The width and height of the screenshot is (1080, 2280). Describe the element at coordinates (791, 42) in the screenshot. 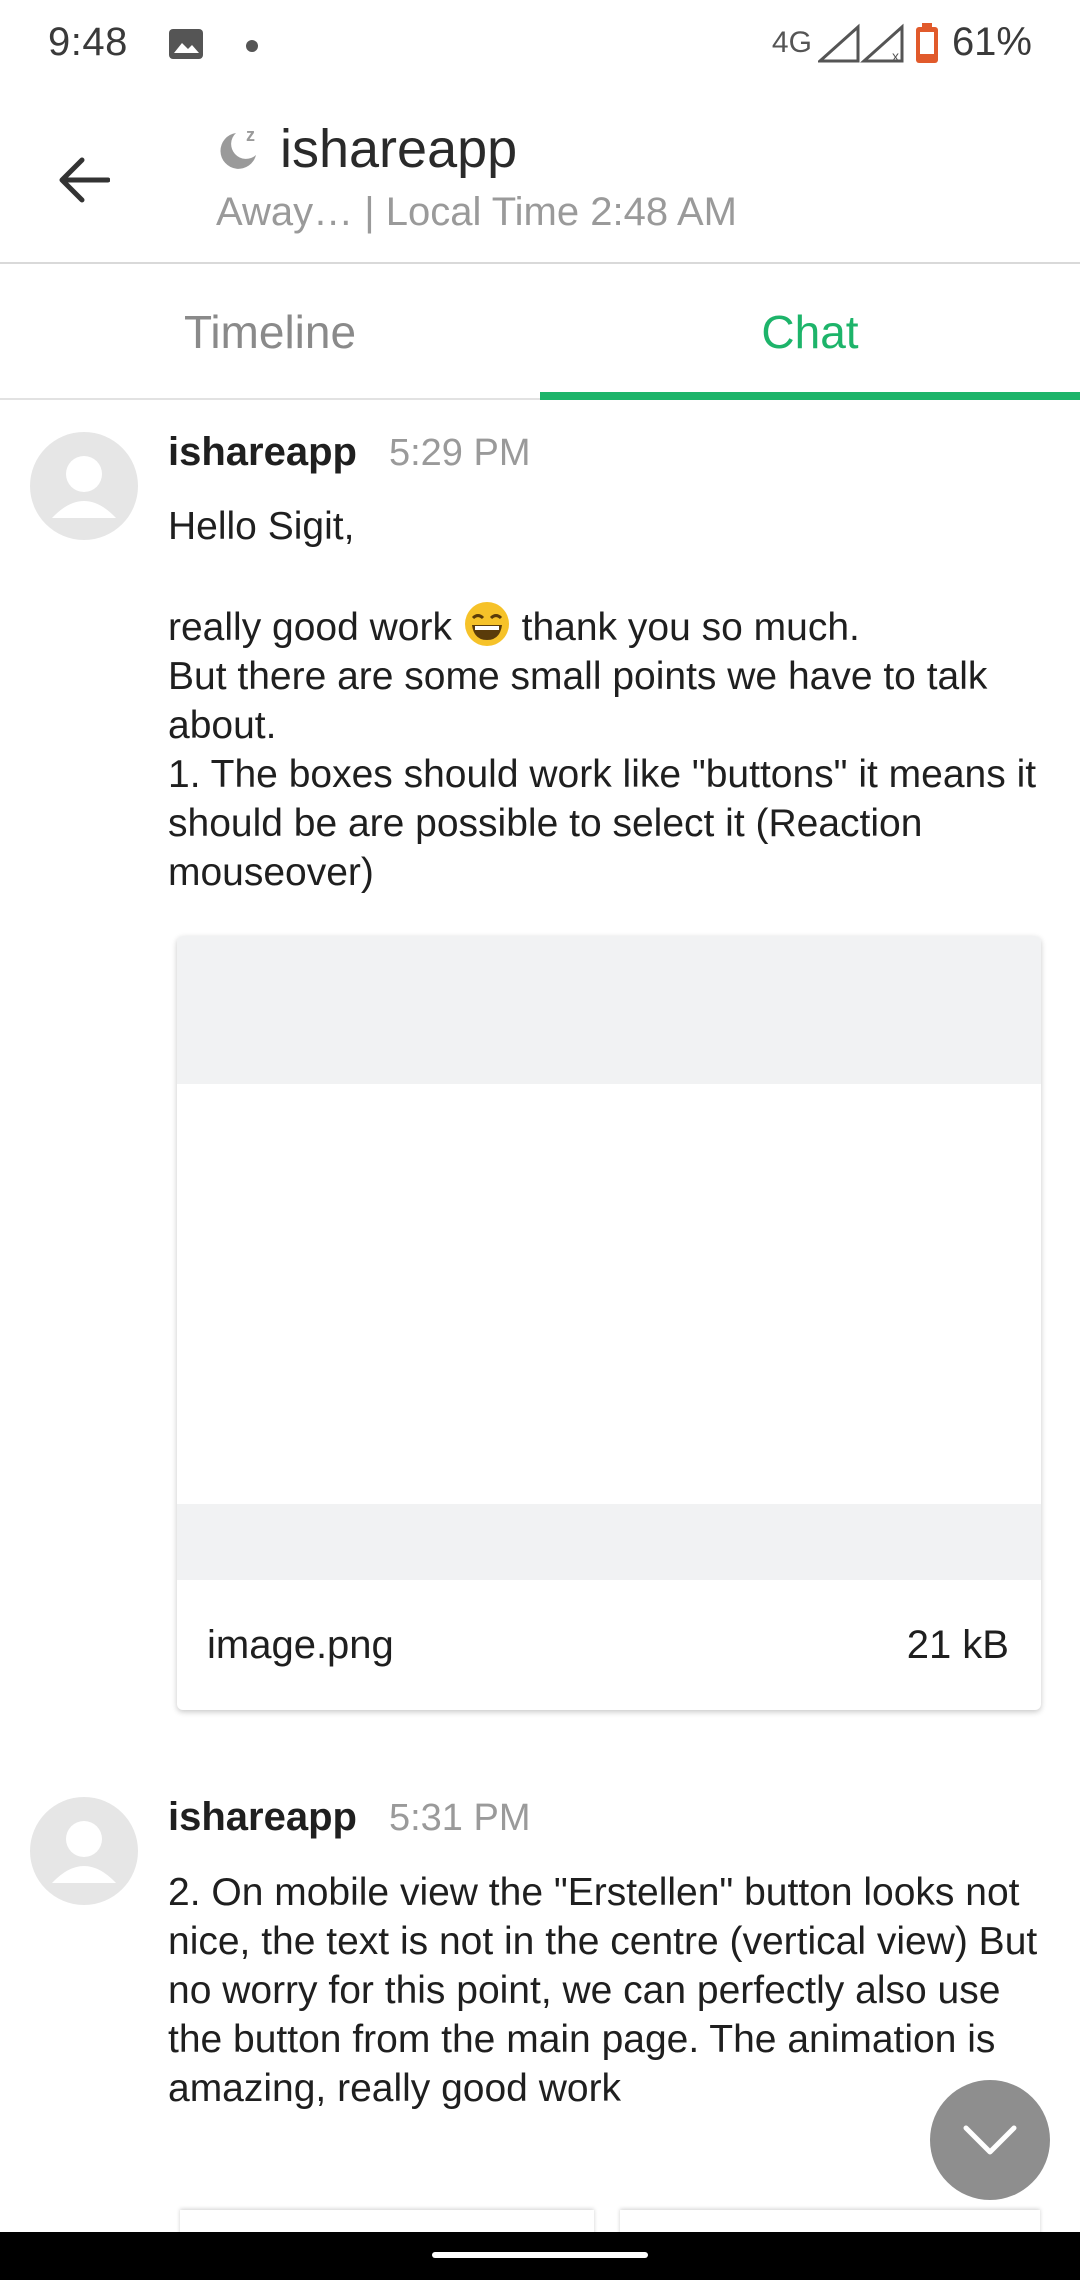

I see `network-icon: 4G` at that location.